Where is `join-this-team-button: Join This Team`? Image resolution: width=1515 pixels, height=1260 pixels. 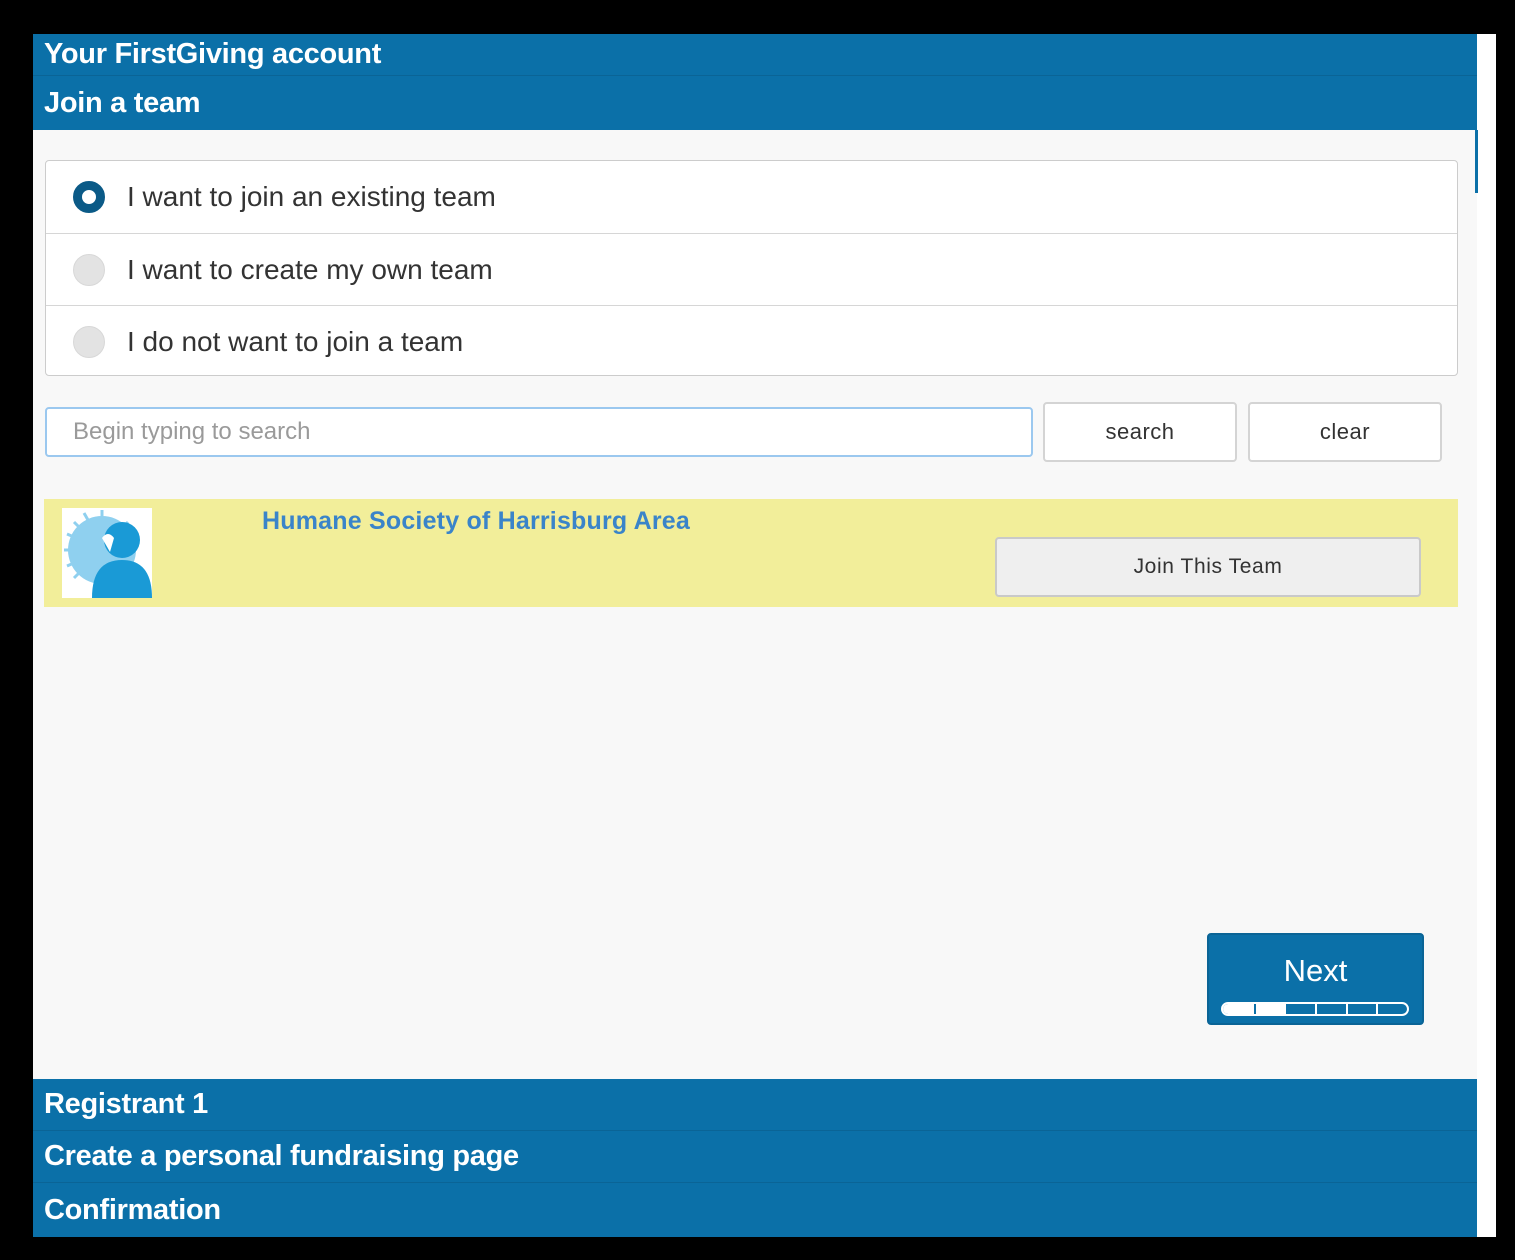 join-this-team-button: Join This Team is located at coordinates (1208, 567).